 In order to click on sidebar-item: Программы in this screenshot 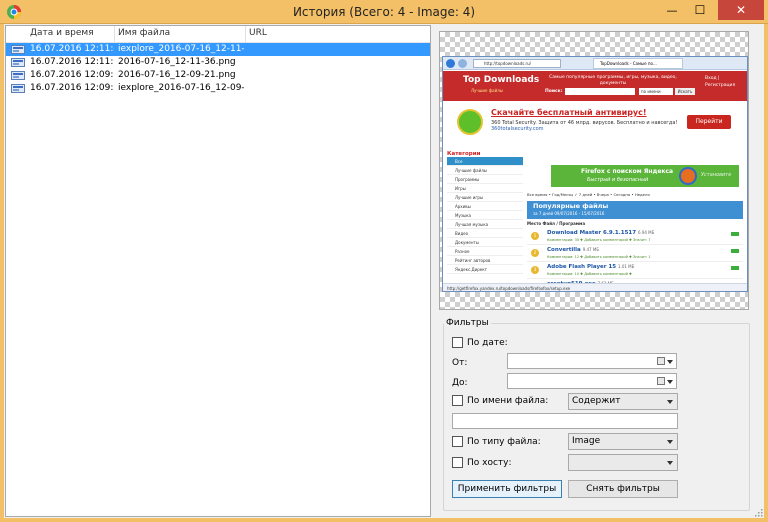, I will do `click(485, 179)`.